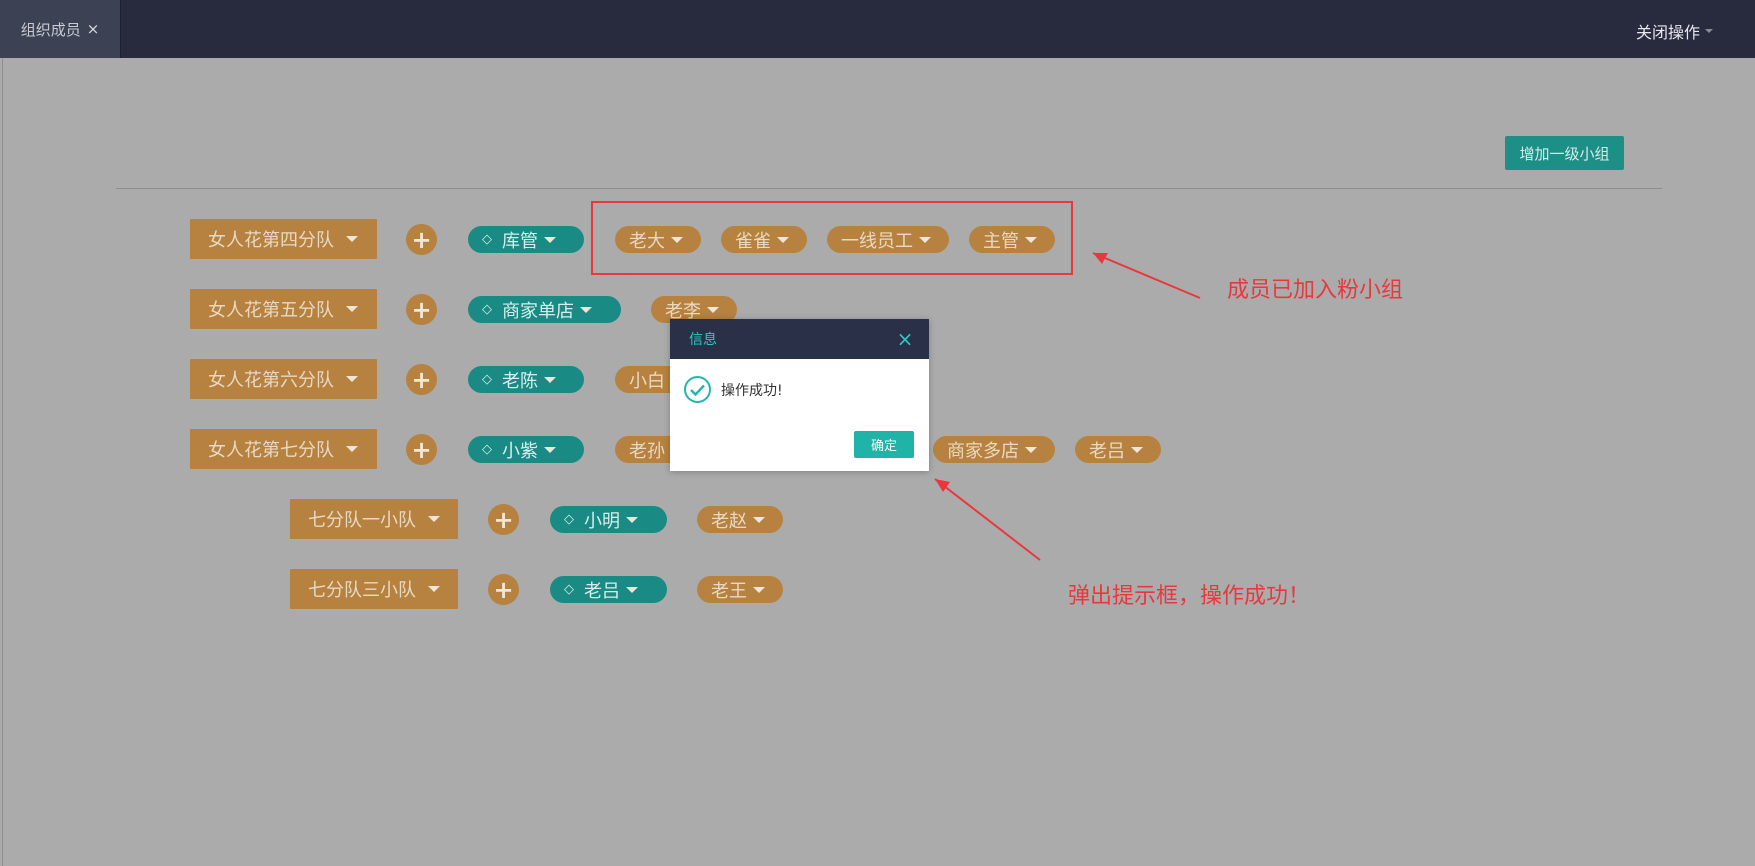 The image size is (1755, 866). Describe the element at coordinates (799, 339) in the screenshot. I see `dialog-header: 信息 ×` at that location.